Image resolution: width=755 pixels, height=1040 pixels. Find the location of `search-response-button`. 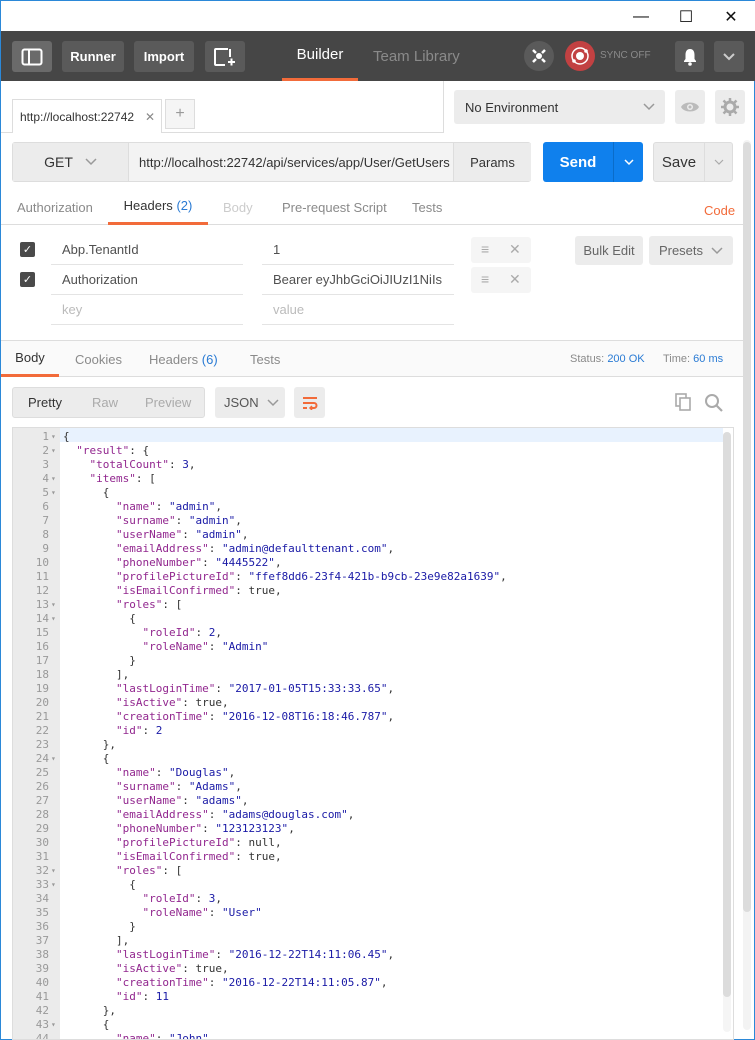

search-response-button is located at coordinates (713, 404).